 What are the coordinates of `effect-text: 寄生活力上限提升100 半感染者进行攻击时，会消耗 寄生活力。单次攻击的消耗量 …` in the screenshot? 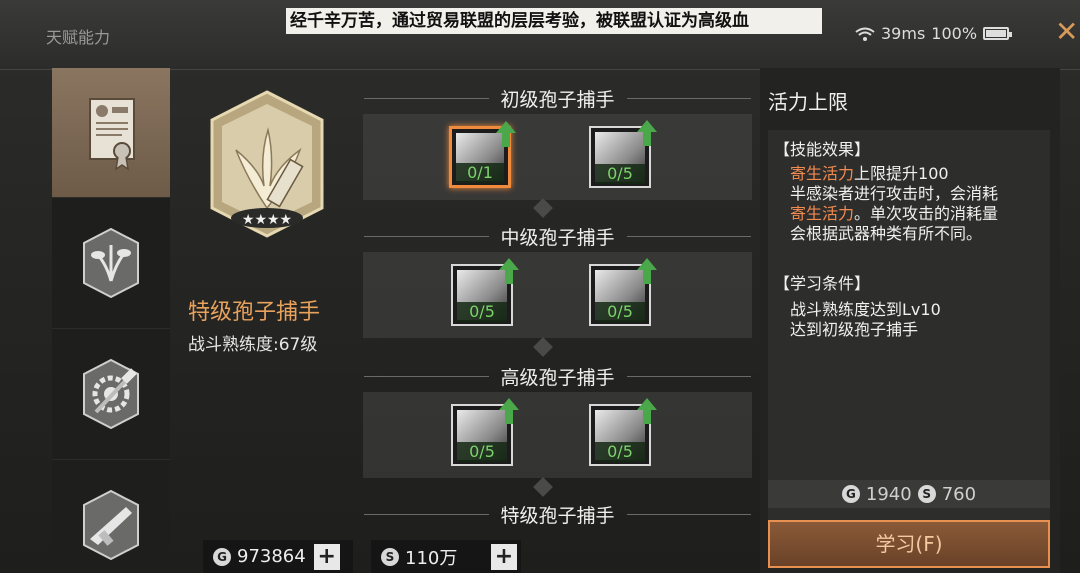 It's located at (921, 204).